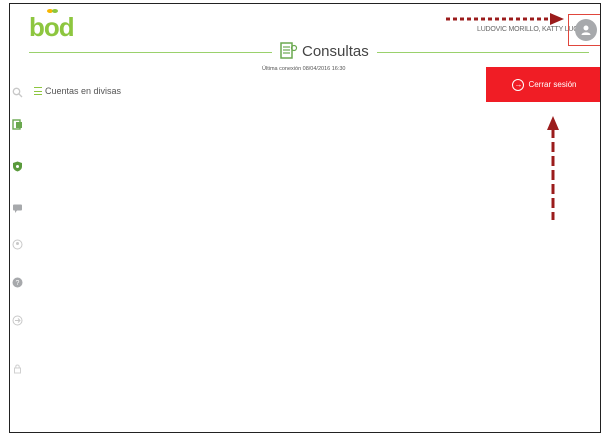  I want to click on sidebar-item-security, so click(17, 166).